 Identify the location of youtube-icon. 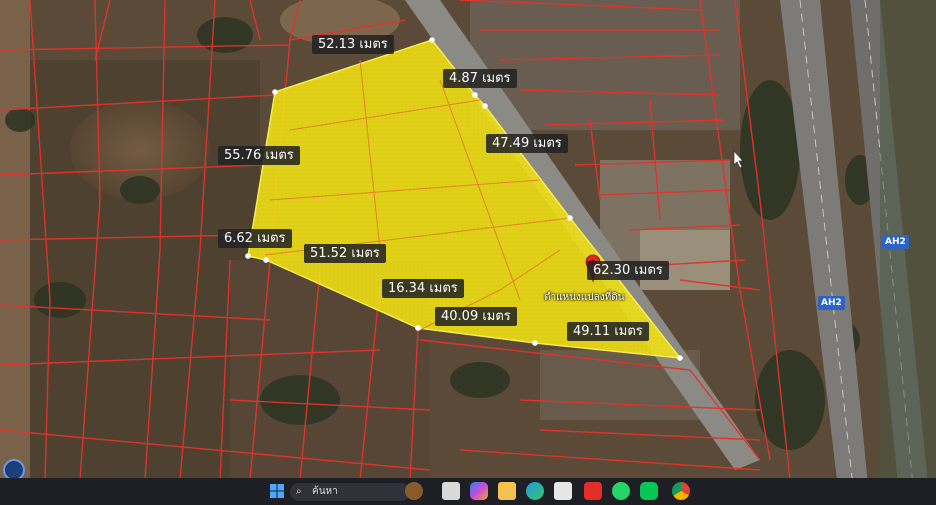
(593, 491).